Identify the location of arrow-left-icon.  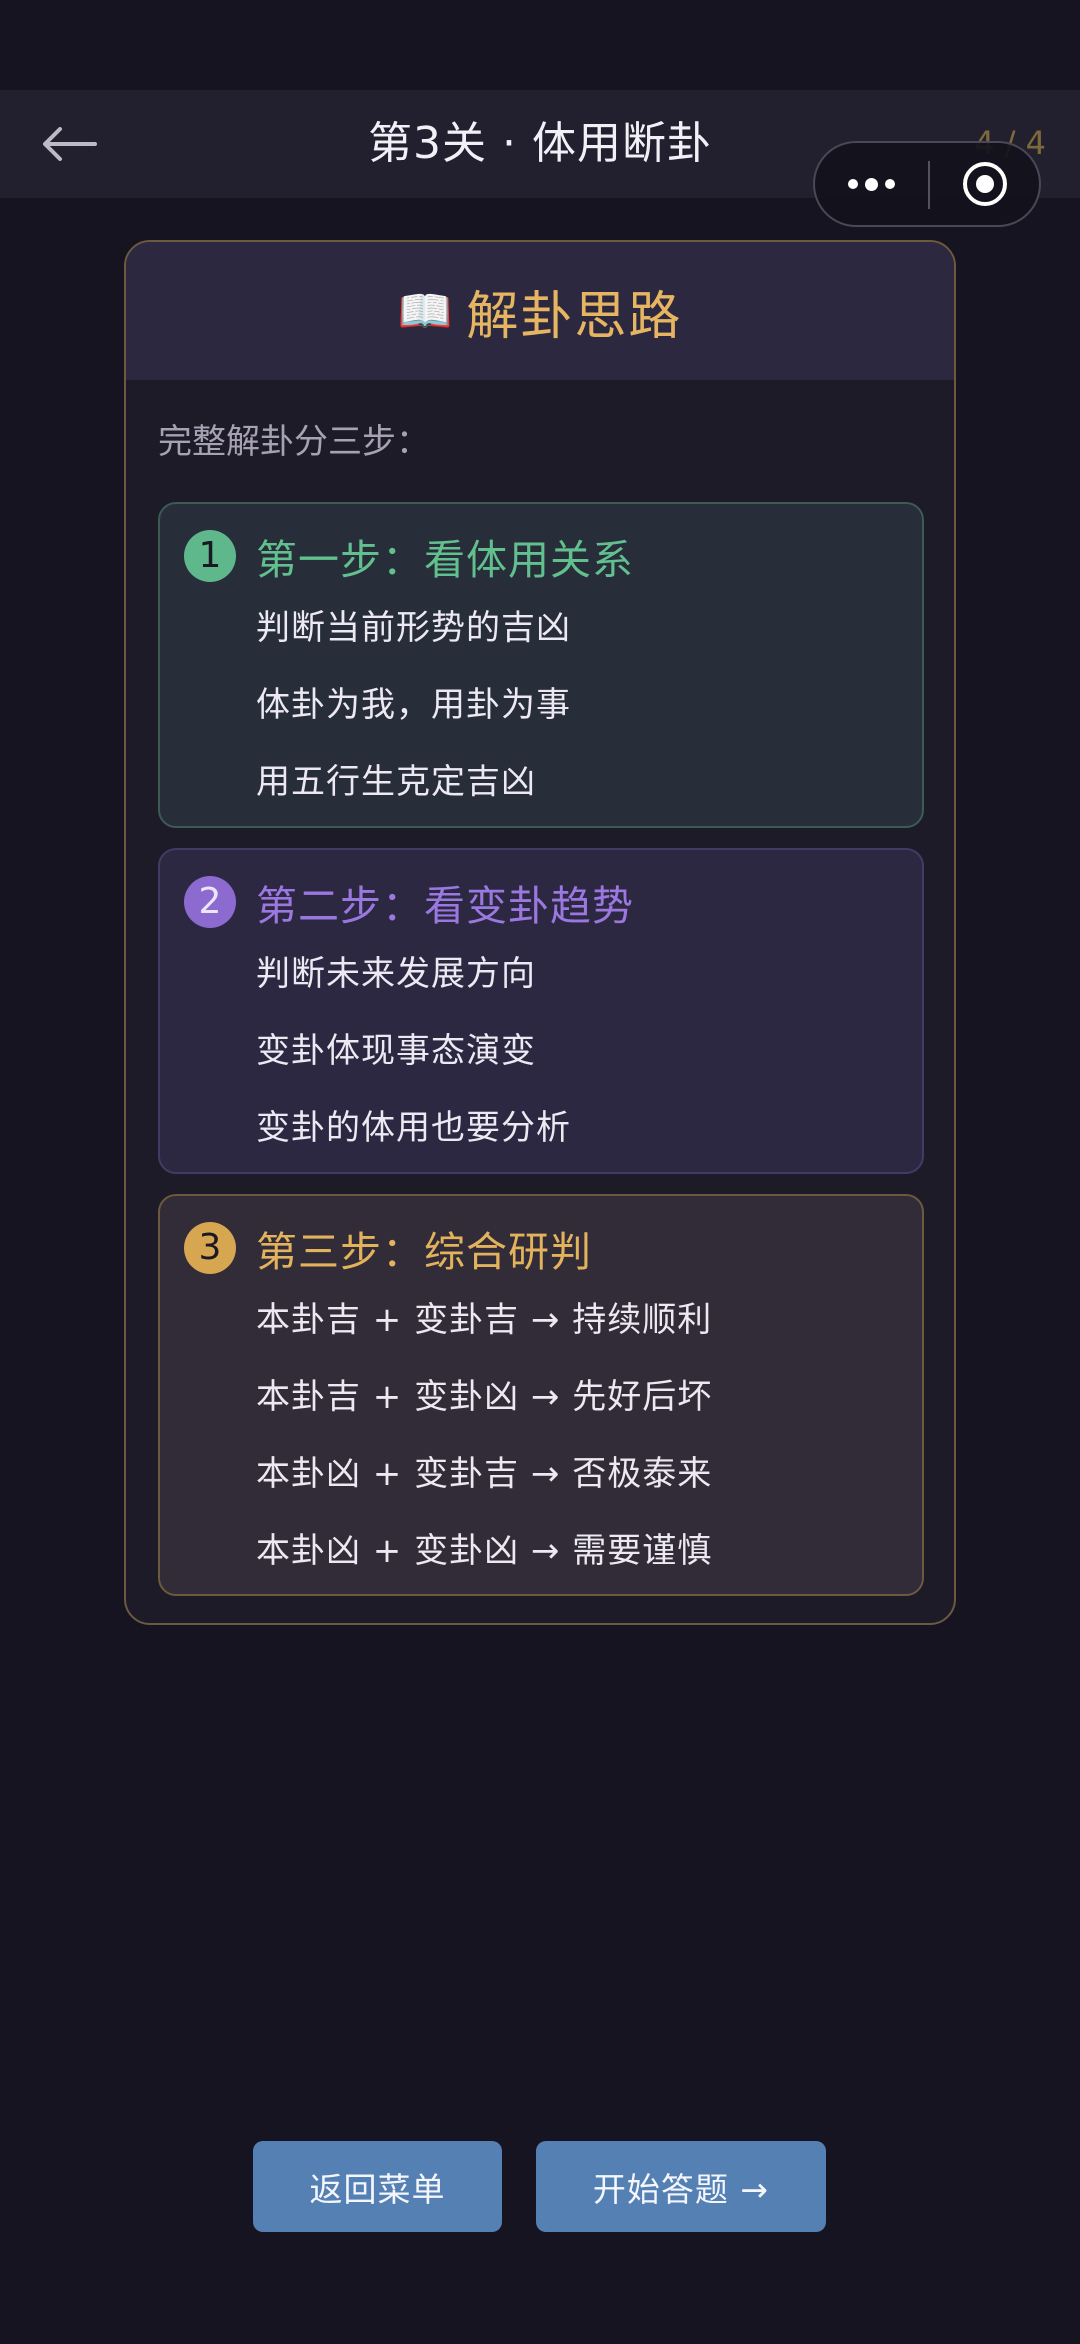
(70, 144).